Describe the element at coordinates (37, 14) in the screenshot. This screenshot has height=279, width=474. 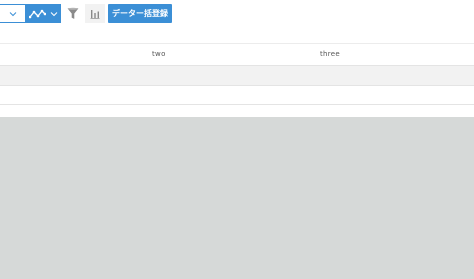
I see `line-chart-icon` at that location.